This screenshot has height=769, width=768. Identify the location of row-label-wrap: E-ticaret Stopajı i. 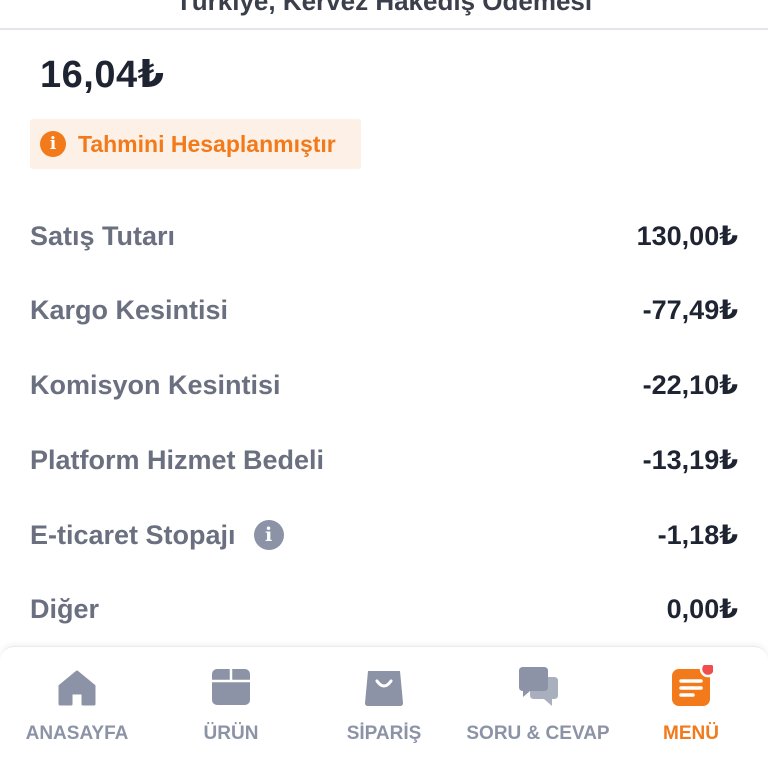
(157, 535).